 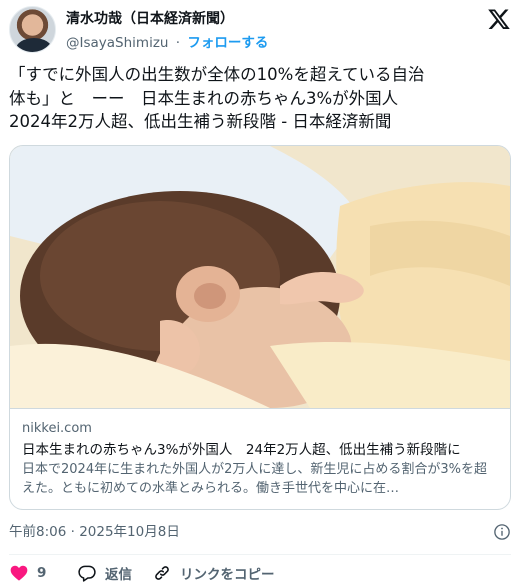 I want to click on author-subline: @IsayaShimizu · フォローする, so click(x=167, y=41).